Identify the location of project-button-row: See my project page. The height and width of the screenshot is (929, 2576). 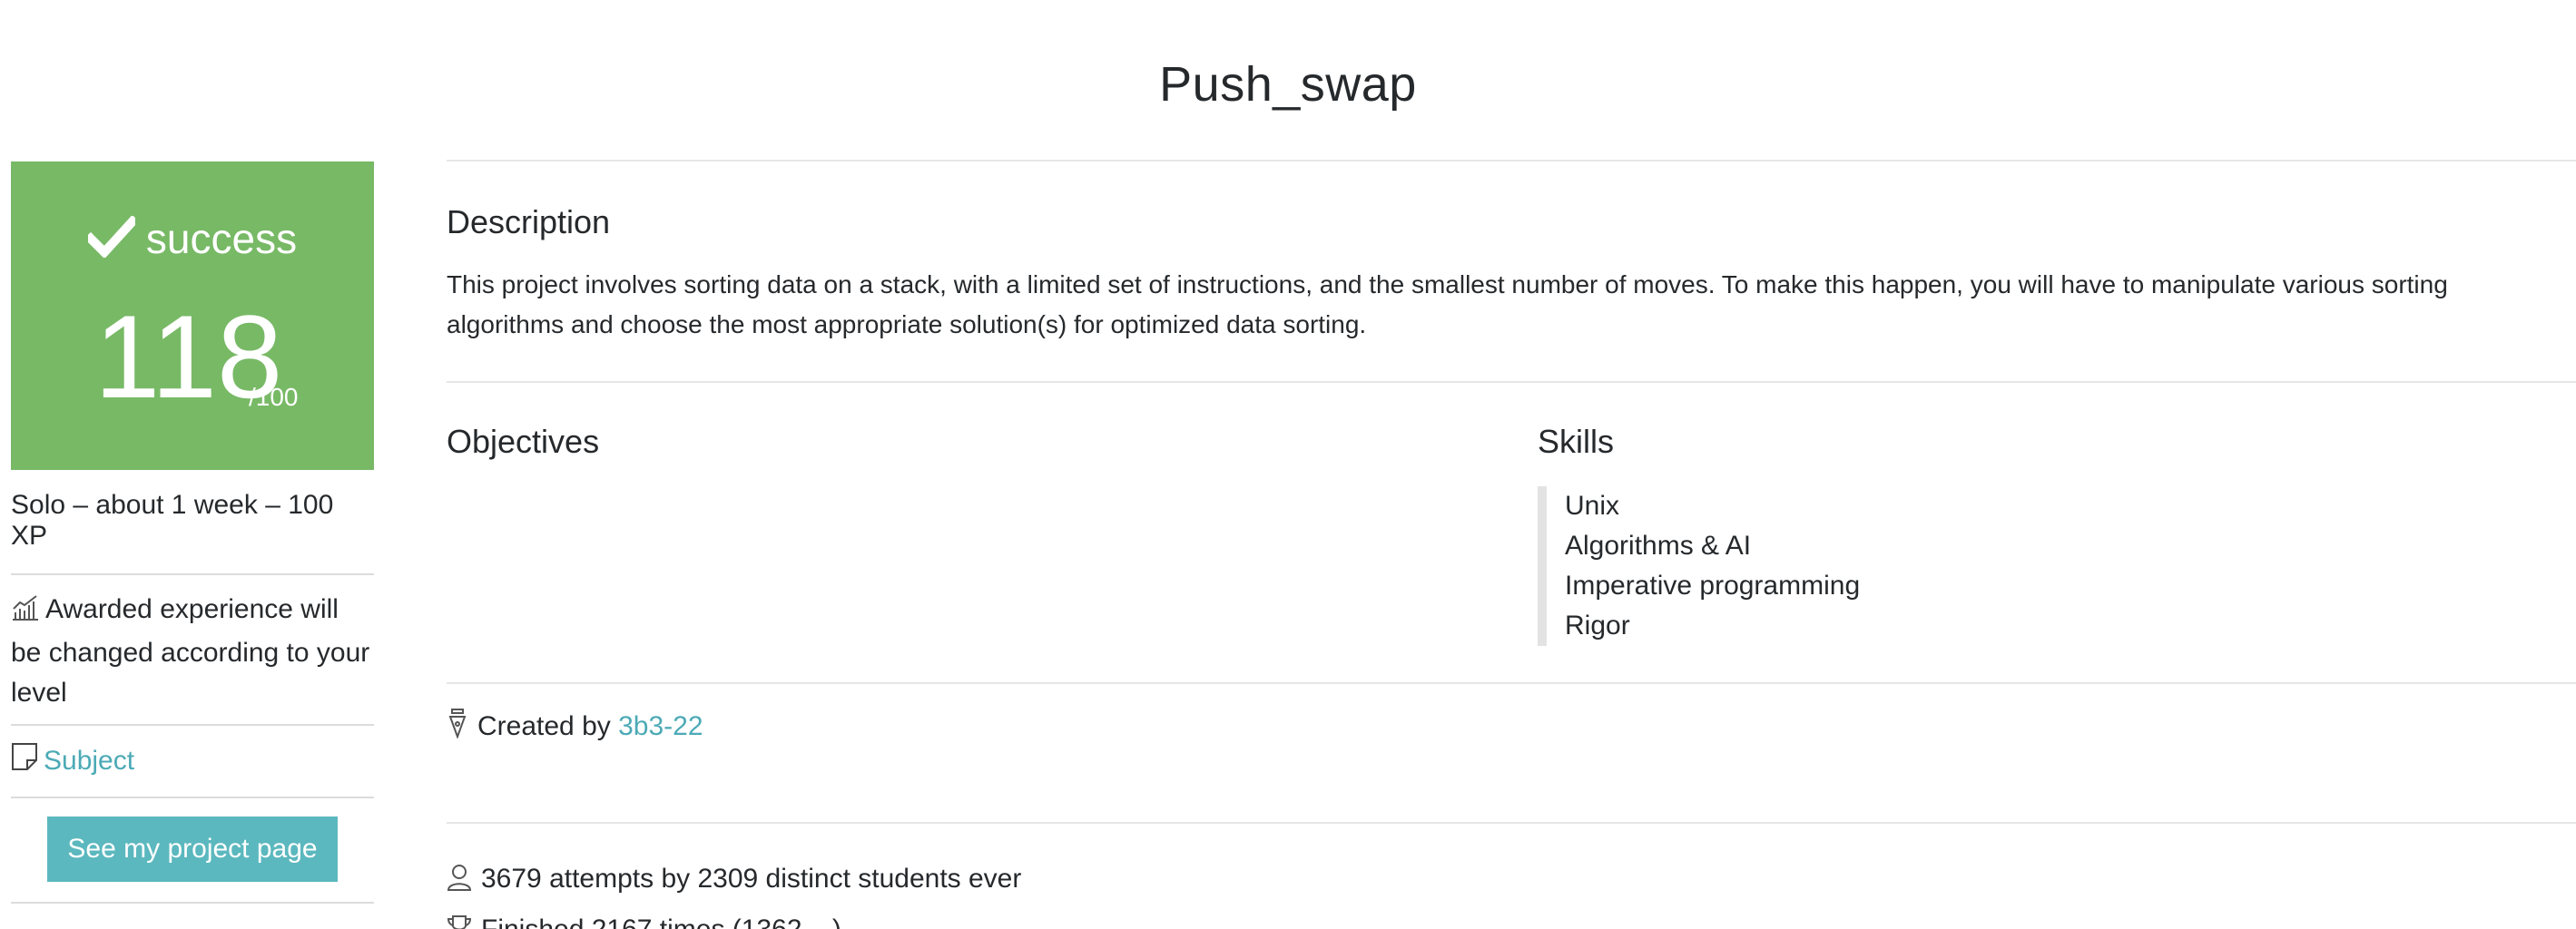
(192, 851).